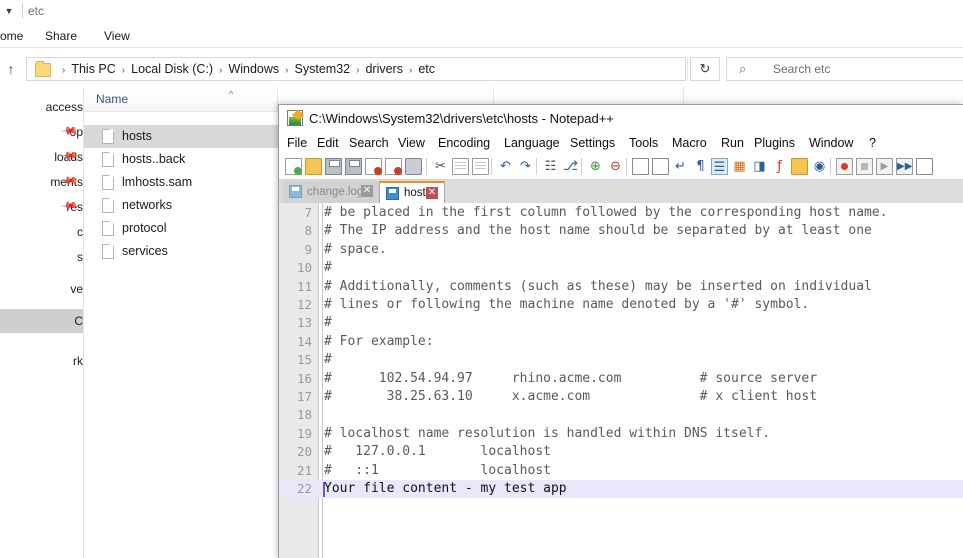 The height and width of the screenshot is (558, 963). What do you see at coordinates (799, 166) in the screenshot?
I see `folder-as-workspace-icon` at bounding box center [799, 166].